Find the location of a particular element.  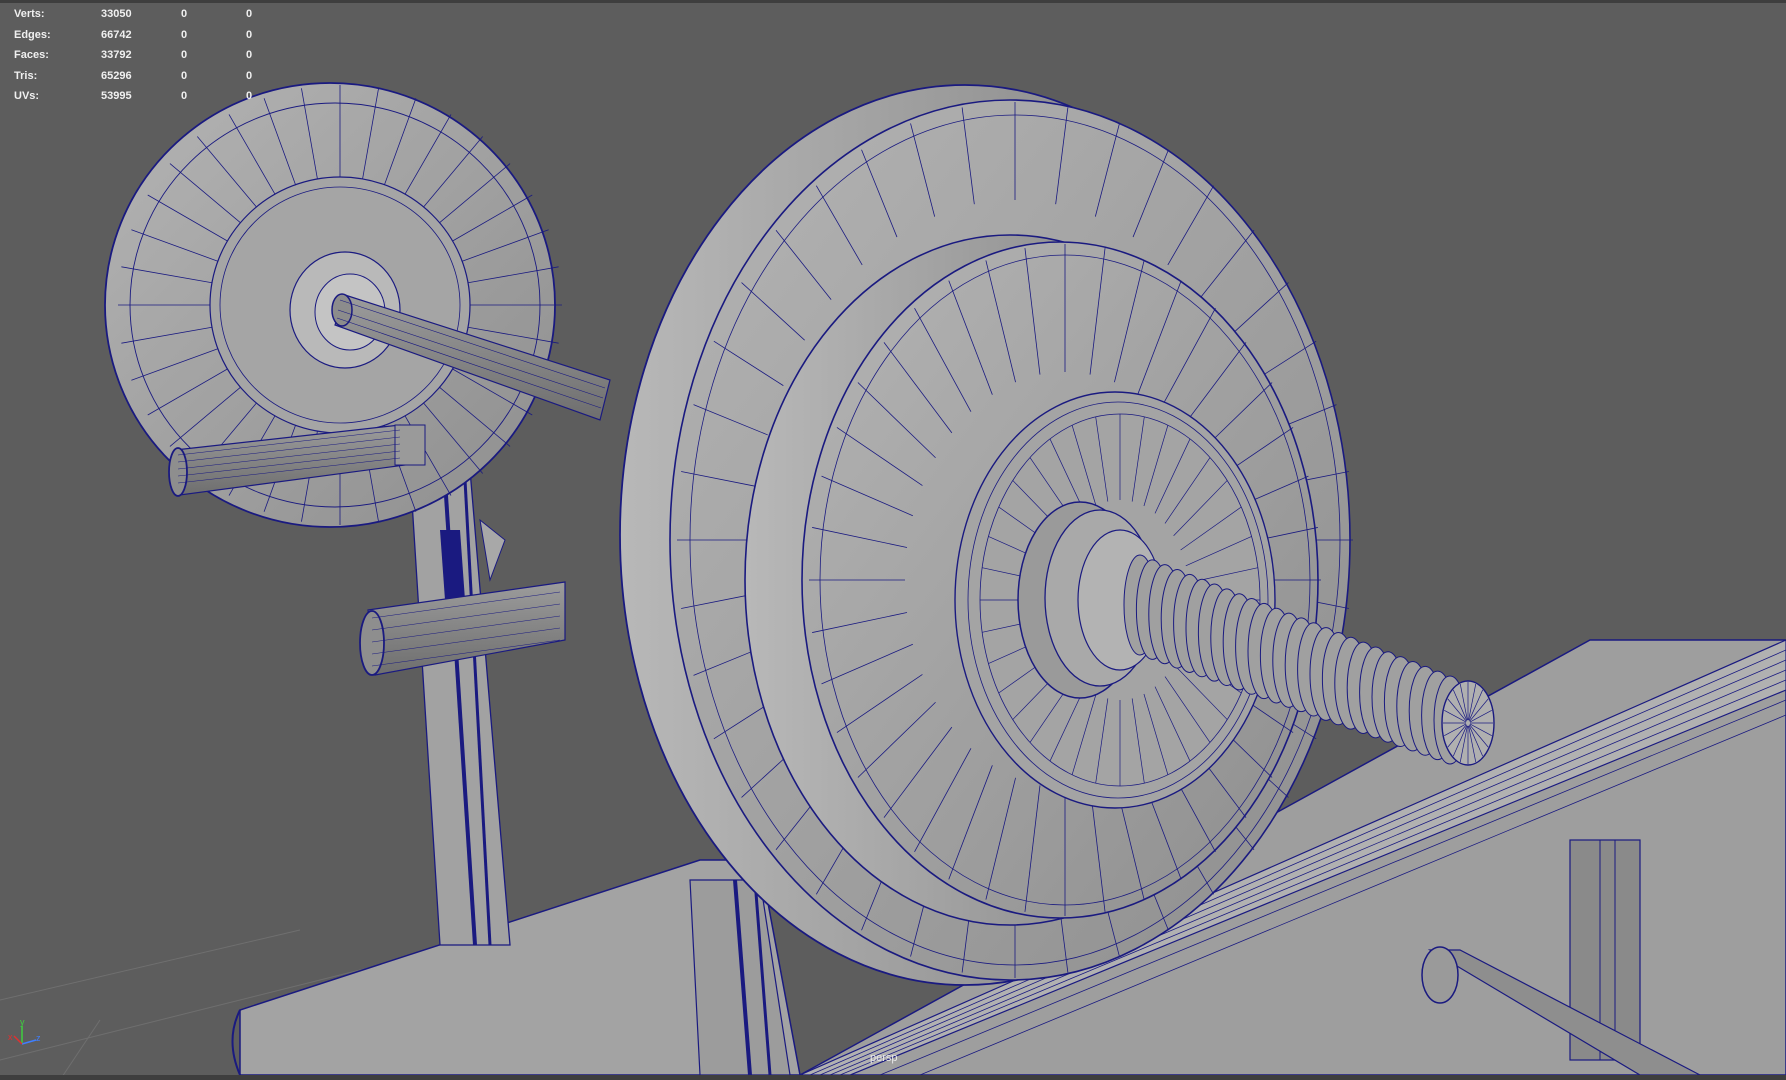

hud-row-tris: Tris: 65296 0 0 is located at coordinates (140, 76).